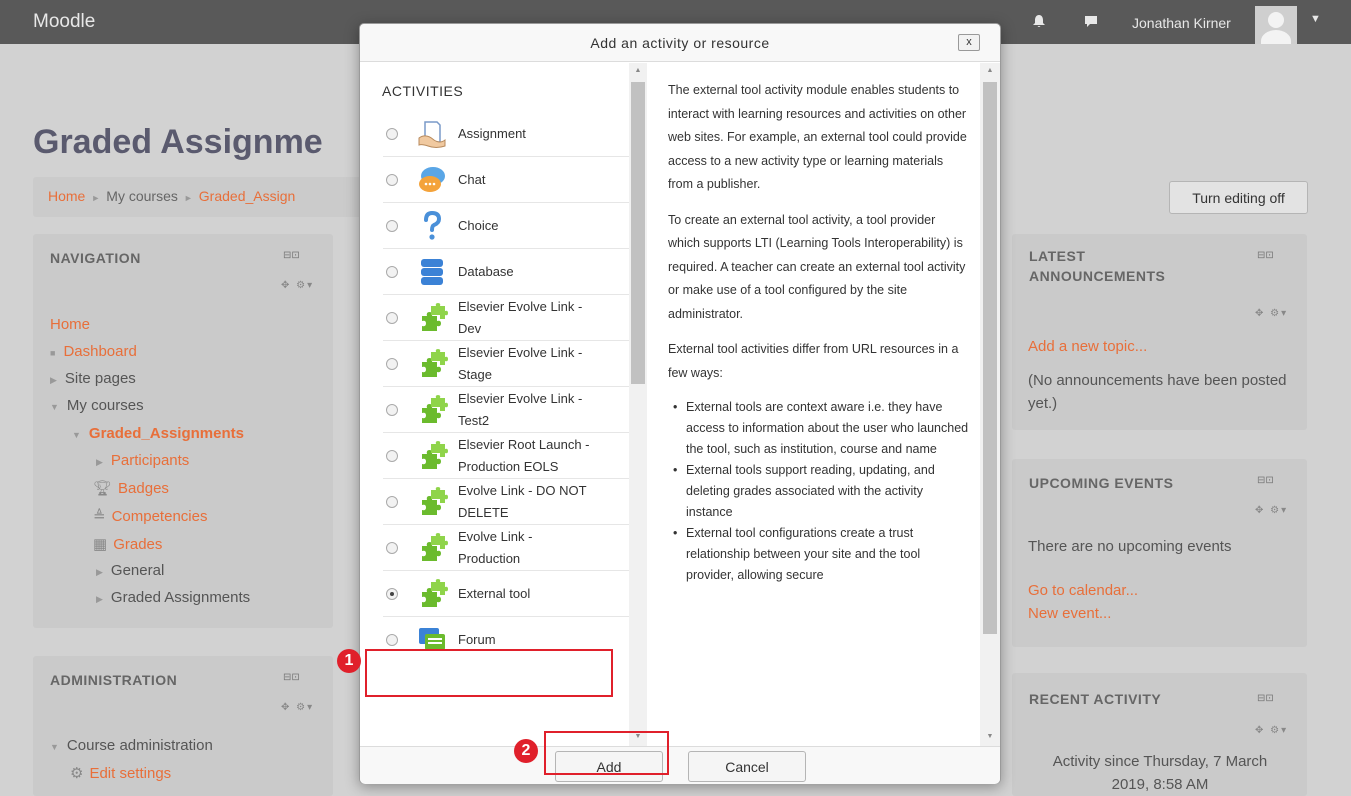 Image resolution: width=1351 pixels, height=796 pixels. What do you see at coordinates (432, 226) in the screenshot?
I see `choice-icon` at bounding box center [432, 226].